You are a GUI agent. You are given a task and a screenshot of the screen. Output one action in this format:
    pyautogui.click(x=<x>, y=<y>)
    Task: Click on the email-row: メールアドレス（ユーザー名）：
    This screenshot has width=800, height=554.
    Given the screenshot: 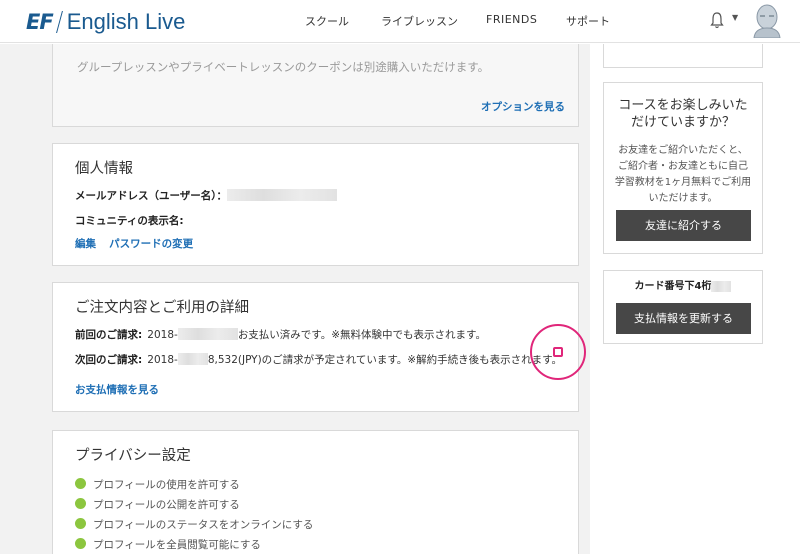 What is the action you would take?
    pyautogui.click(x=206, y=193)
    